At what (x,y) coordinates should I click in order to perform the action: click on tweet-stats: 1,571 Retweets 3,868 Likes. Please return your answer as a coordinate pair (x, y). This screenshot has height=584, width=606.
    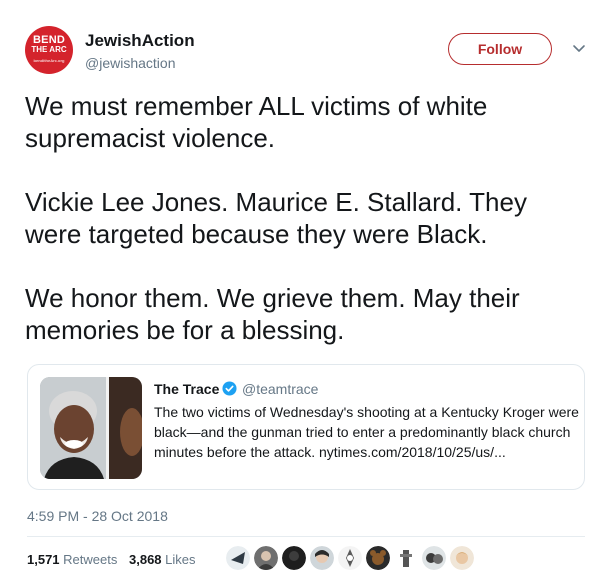
    Looking at the image, I should click on (115, 559).